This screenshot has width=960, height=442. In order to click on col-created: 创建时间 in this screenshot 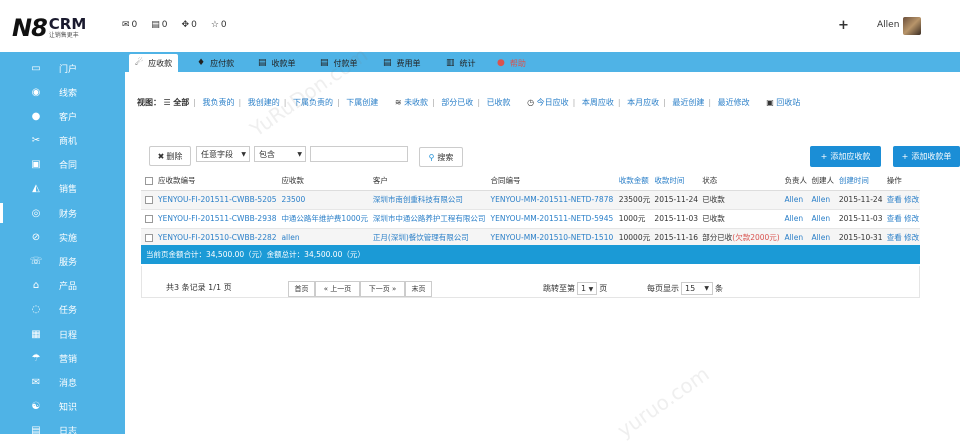, I will do `click(858, 181)`.